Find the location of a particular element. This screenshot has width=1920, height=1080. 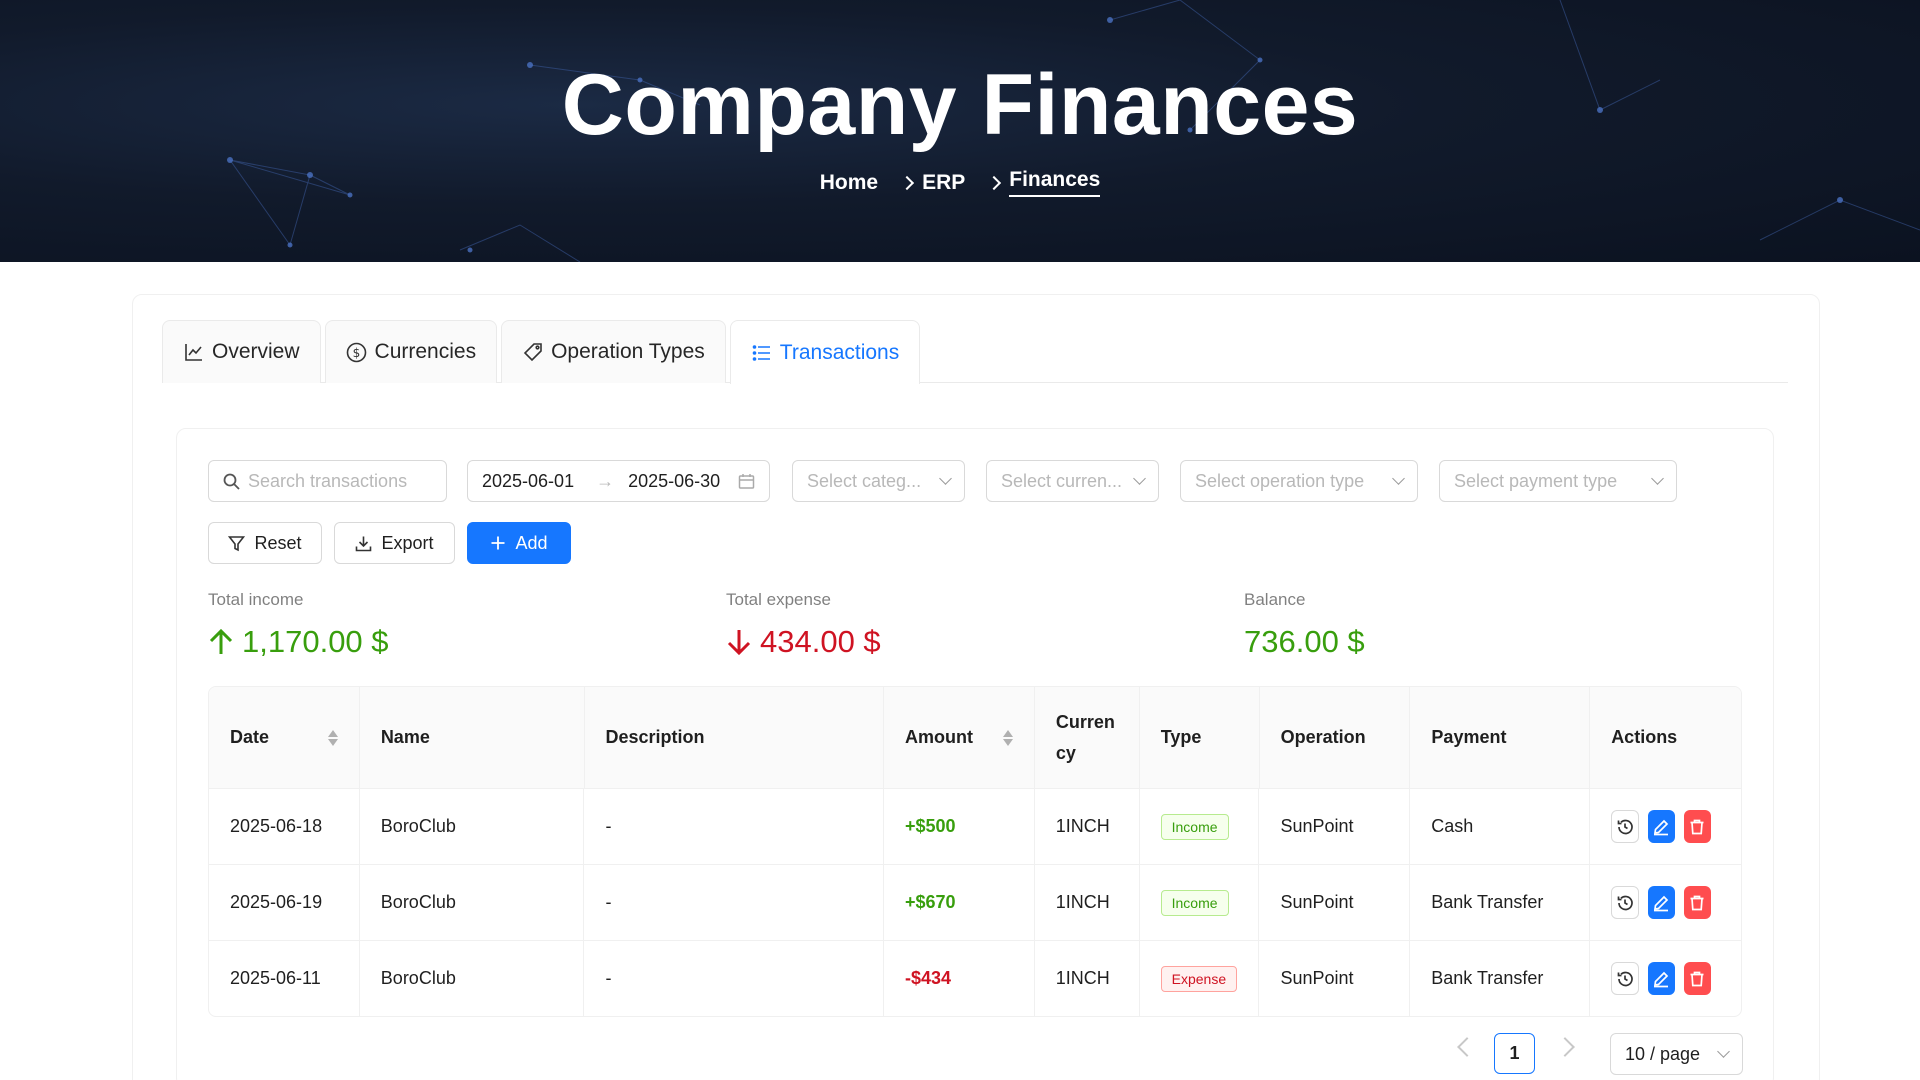

column-payment: Payment is located at coordinates (1500, 737).